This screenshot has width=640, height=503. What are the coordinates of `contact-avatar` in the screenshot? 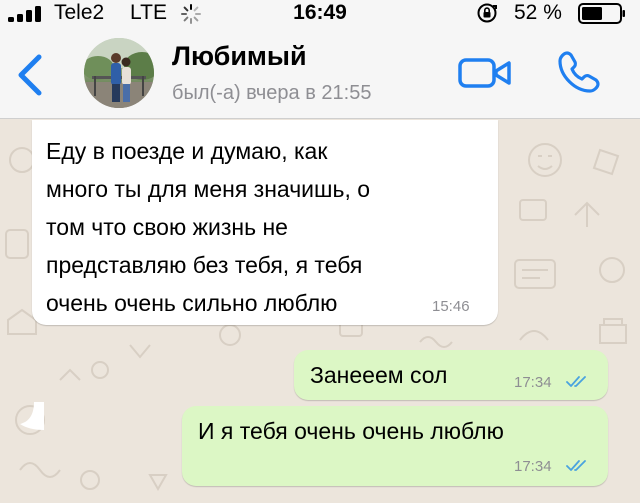 It's located at (119, 73).